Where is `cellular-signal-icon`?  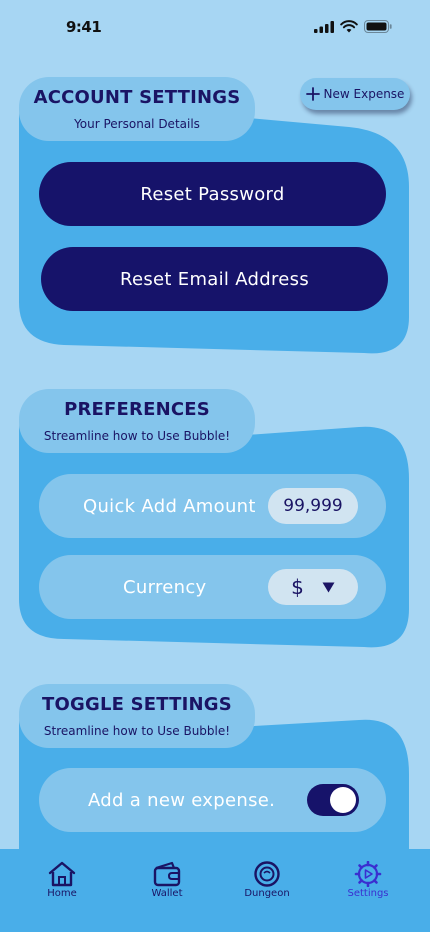
cellular-signal-icon is located at coordinates (324, 26).